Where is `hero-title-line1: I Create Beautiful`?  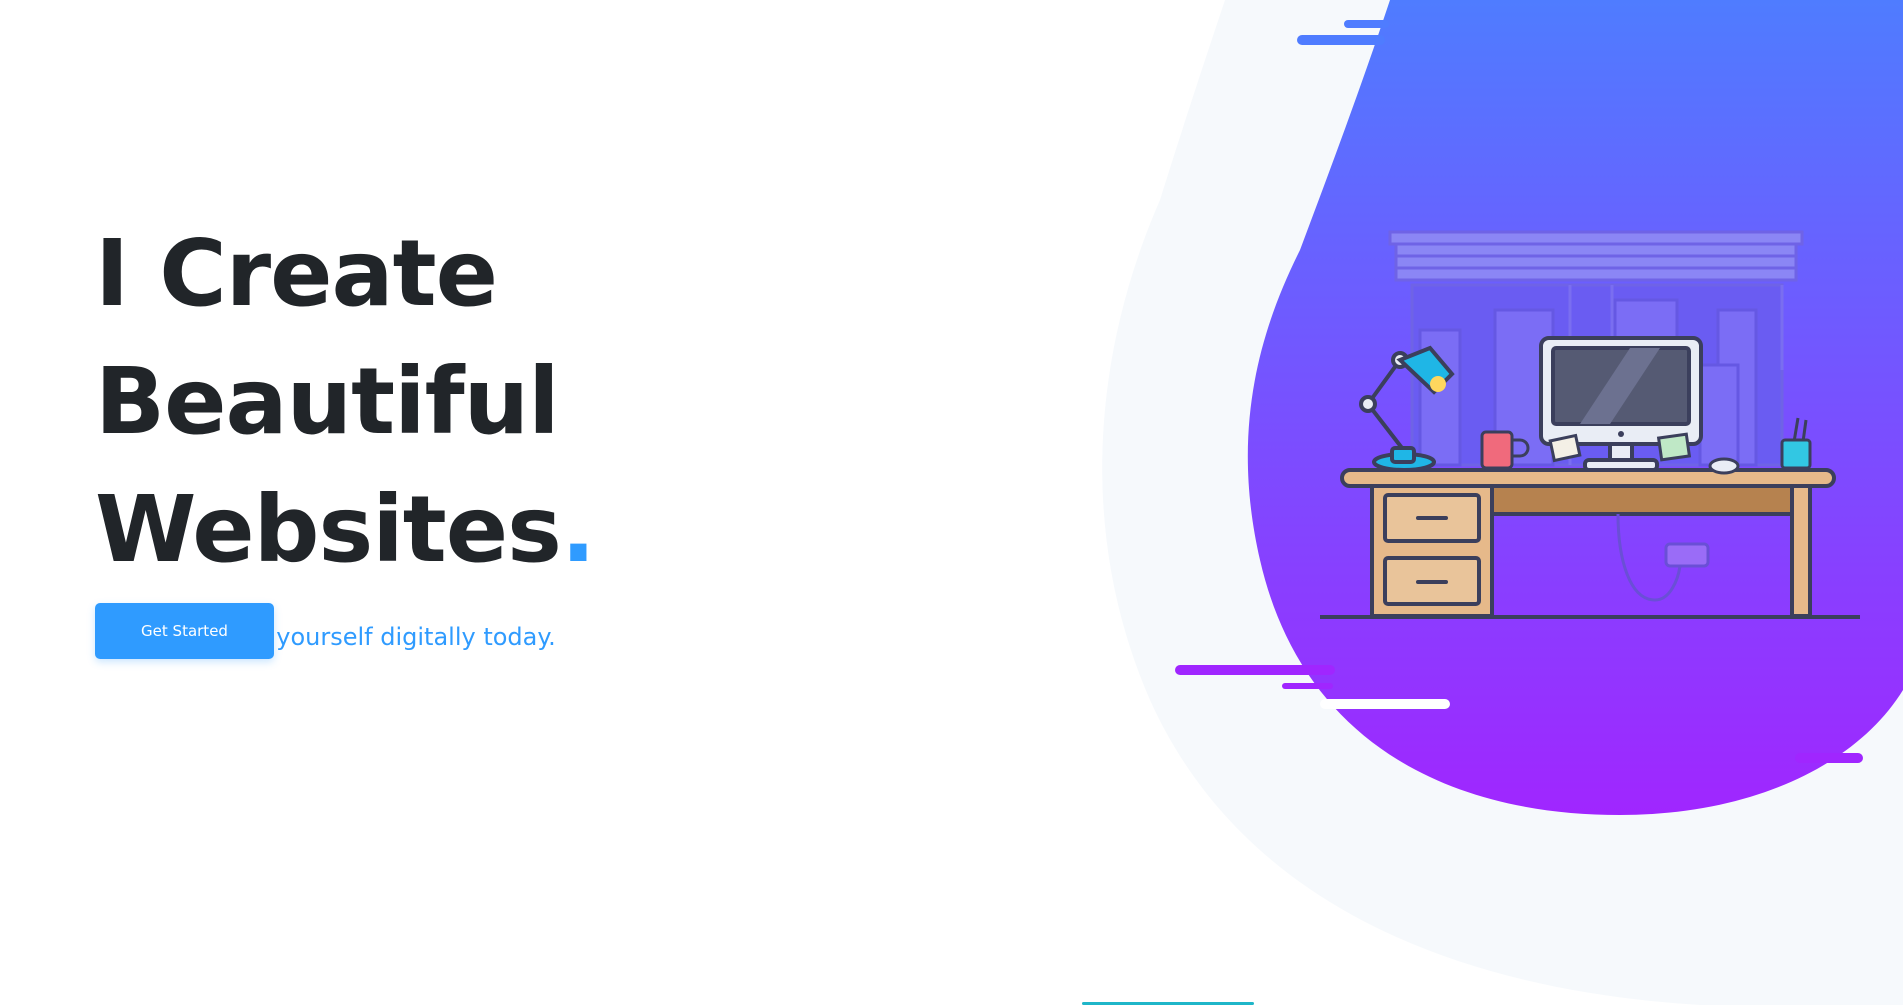 hero-title-line1: I Create Beautiful is located at coordinates (327, 337).